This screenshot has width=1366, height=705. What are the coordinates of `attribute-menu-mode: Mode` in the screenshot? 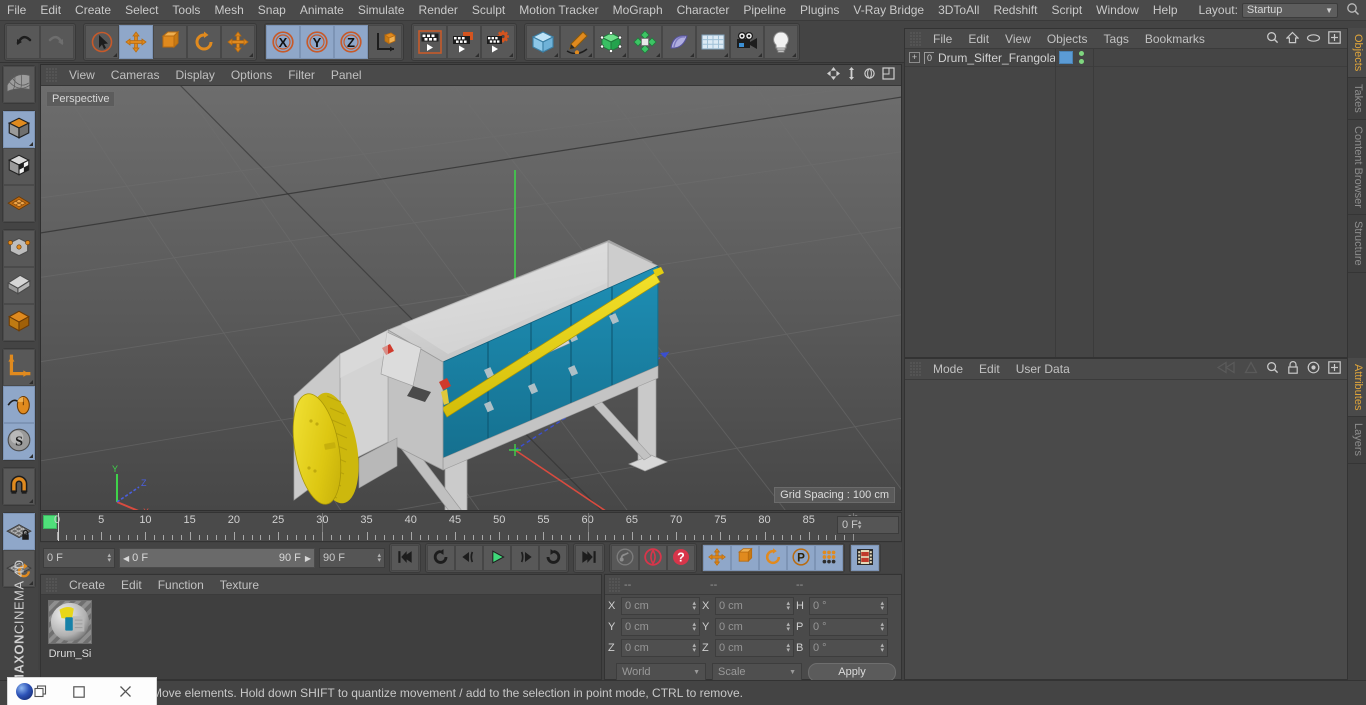 It's located at (948, 369).